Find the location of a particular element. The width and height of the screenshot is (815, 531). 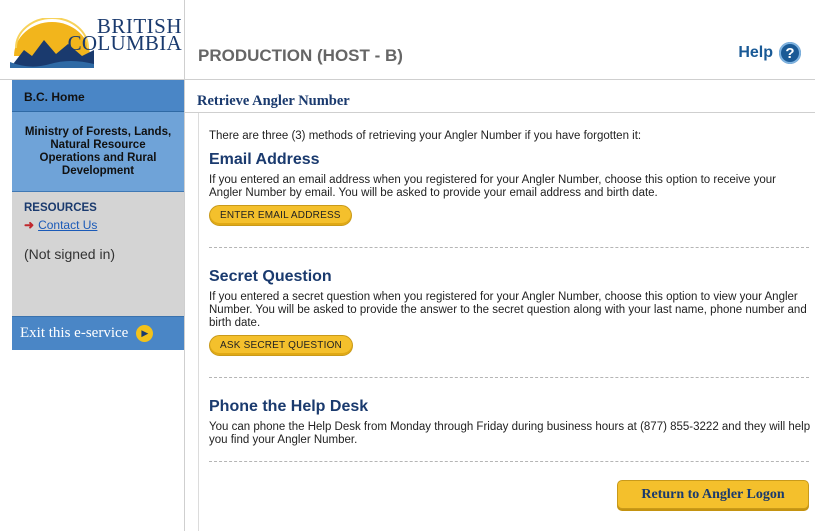

exit-eservice-button: Exit this e-service ▶ is located at coordinates (98, 333).